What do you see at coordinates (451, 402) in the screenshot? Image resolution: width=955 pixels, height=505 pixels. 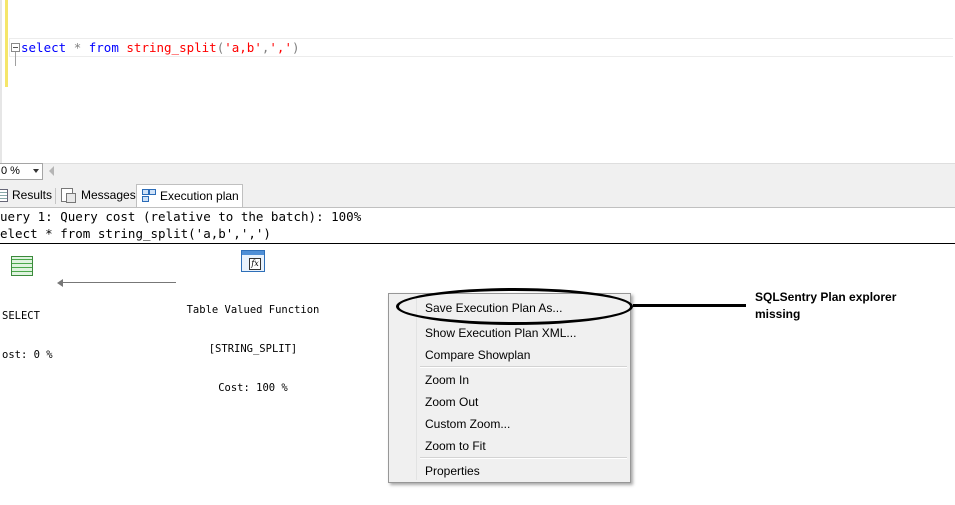 I see `menu-zoom-out: Zoom Out` at bounding box center [451, 402].